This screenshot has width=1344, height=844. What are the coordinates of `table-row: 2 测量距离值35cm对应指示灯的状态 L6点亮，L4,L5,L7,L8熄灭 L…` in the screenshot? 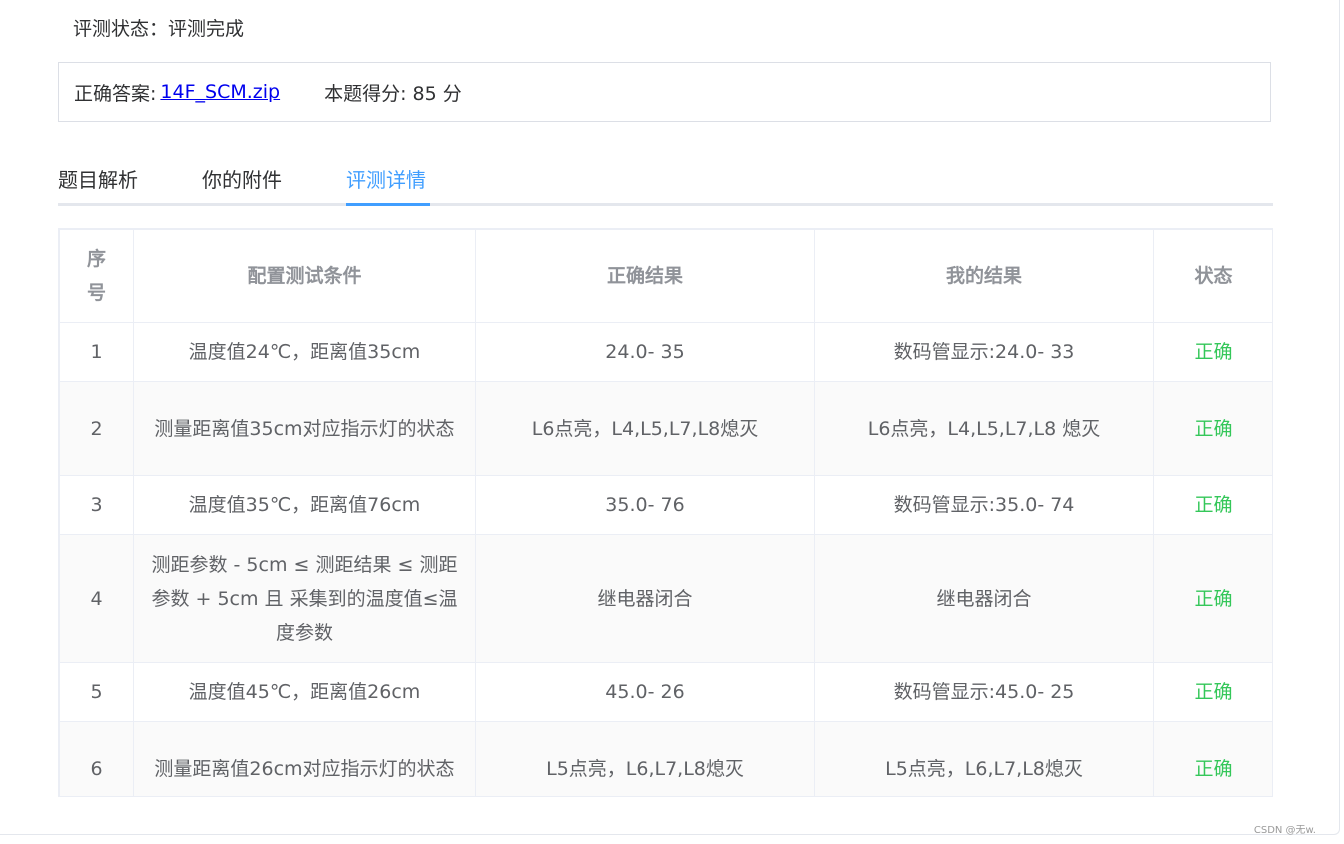 It's located at (665, 428).